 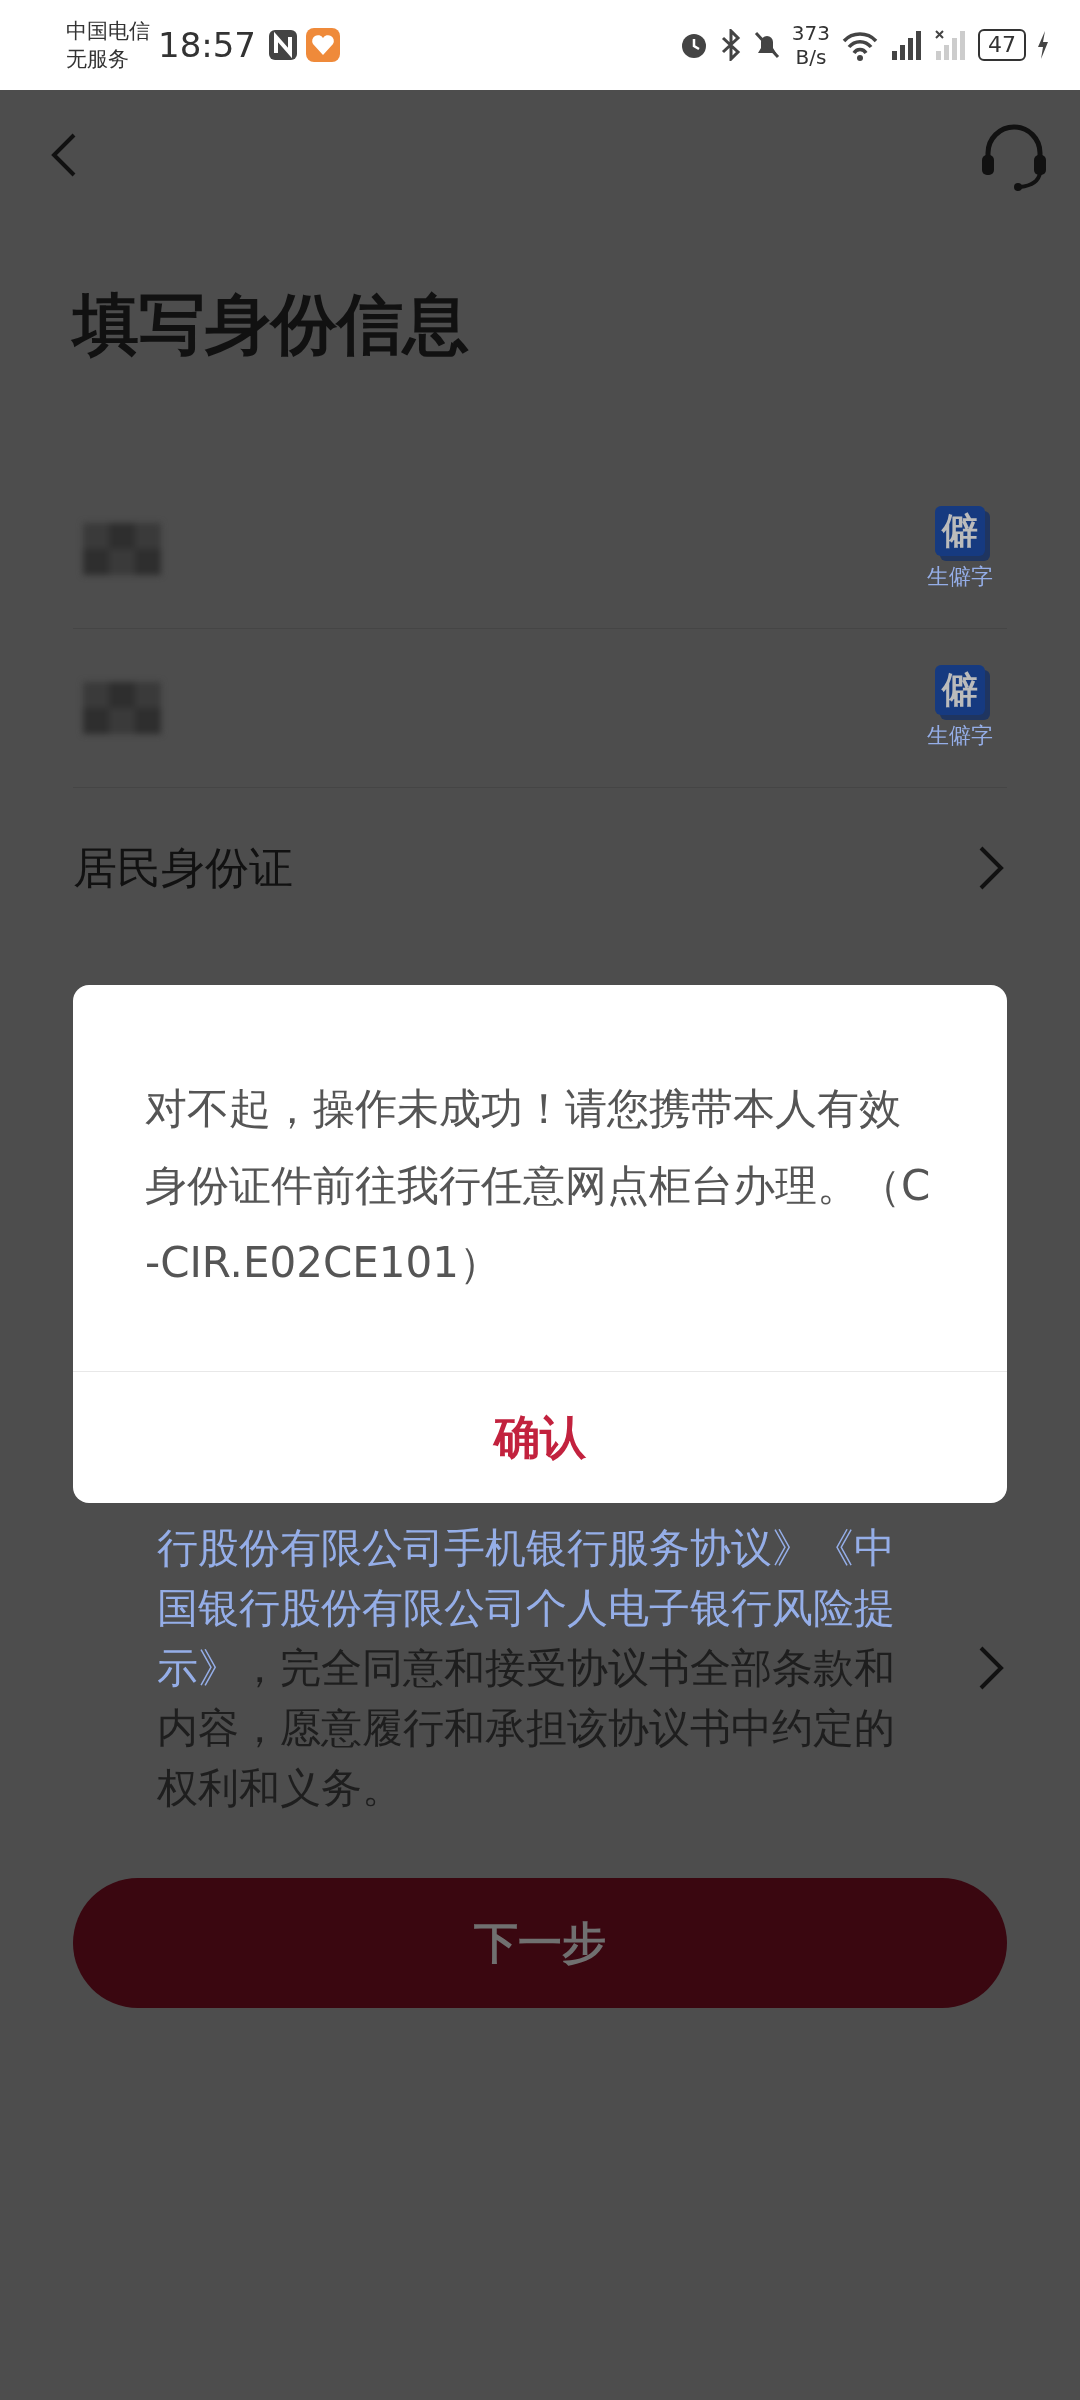 I want to click on dialog-message: 对不起，操作未成功！请您携带本人有效身份证件前往我行任意网点柜台办理。（C-CIR.E02CE101）, so click(x=538, y=1186).